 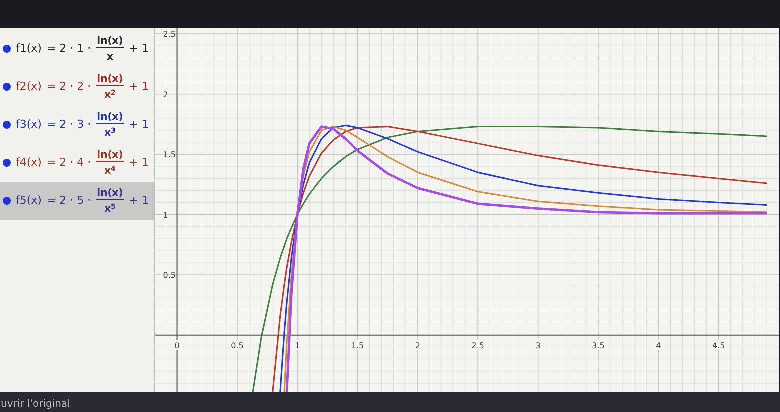 What do you see at coordinates (69, 200) in the screenshot?
I see `function-expression: = 2 · 5 ·` at bounding box center [69, 200].